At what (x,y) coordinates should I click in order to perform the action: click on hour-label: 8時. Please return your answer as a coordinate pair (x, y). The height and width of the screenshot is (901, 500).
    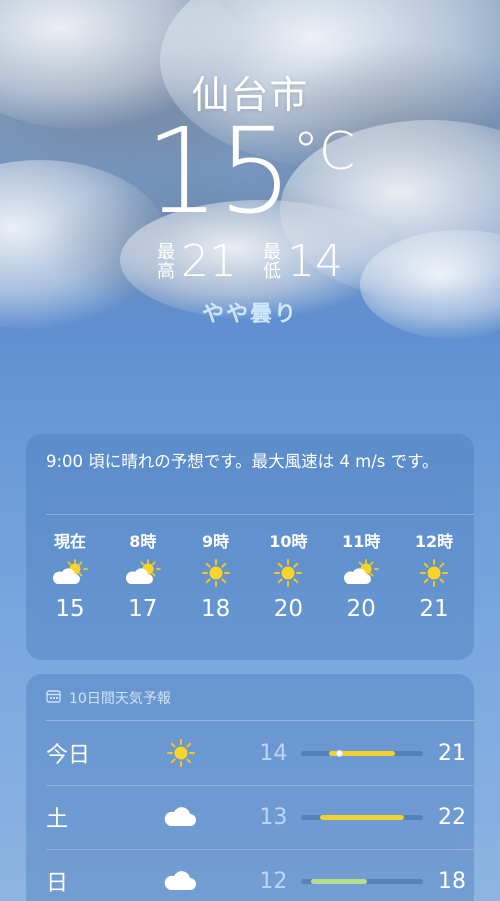
    Looking at the image, I should click on (143, 541).